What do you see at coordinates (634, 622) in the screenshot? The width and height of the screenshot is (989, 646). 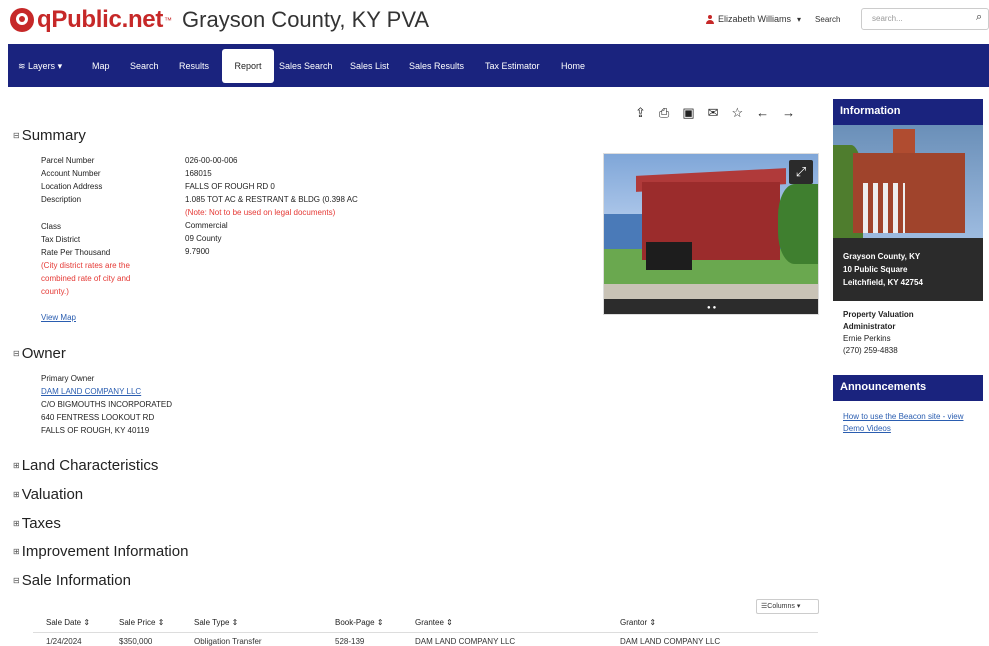 I see `col-grantor-label: Grantor` at bounding box center [634, 622].